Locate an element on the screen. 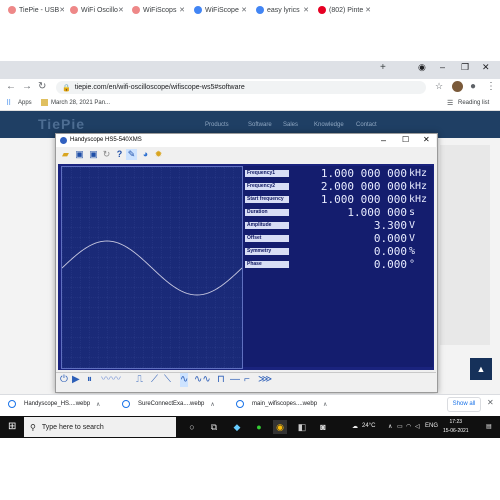 This screenshot has width=500, height=500. noise-wave-icon: 〰〰 is located at coordinates (111, 380).